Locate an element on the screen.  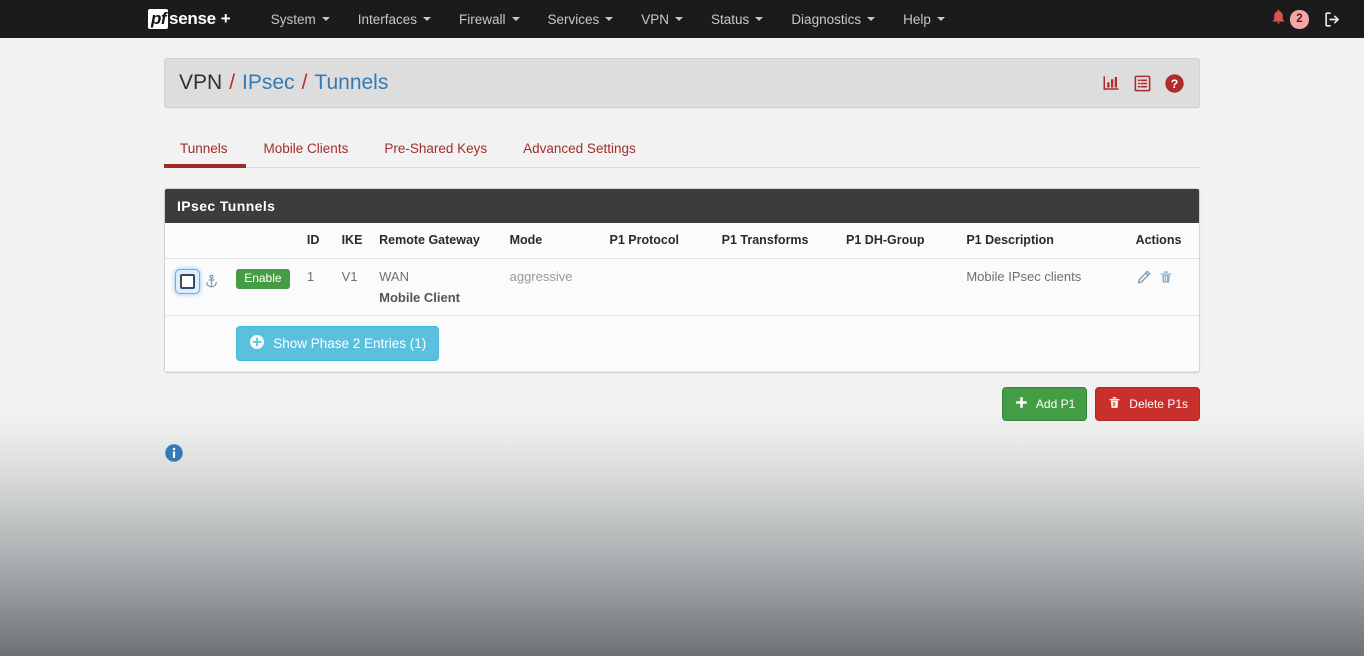
table-body: Enable 1 V1 WAN Mobile Client aggressive is located at coordinates (682, 315).